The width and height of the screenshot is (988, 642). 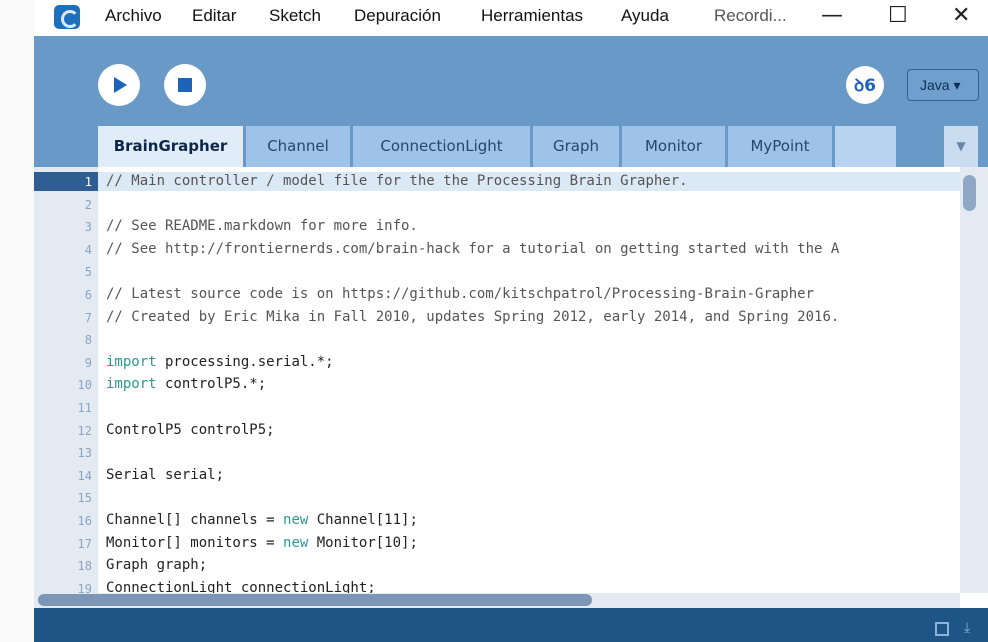 What do you see at coordinates (84, 498) in the screenshot?
I see `line-number: 15` at bounding box center [84, 498].